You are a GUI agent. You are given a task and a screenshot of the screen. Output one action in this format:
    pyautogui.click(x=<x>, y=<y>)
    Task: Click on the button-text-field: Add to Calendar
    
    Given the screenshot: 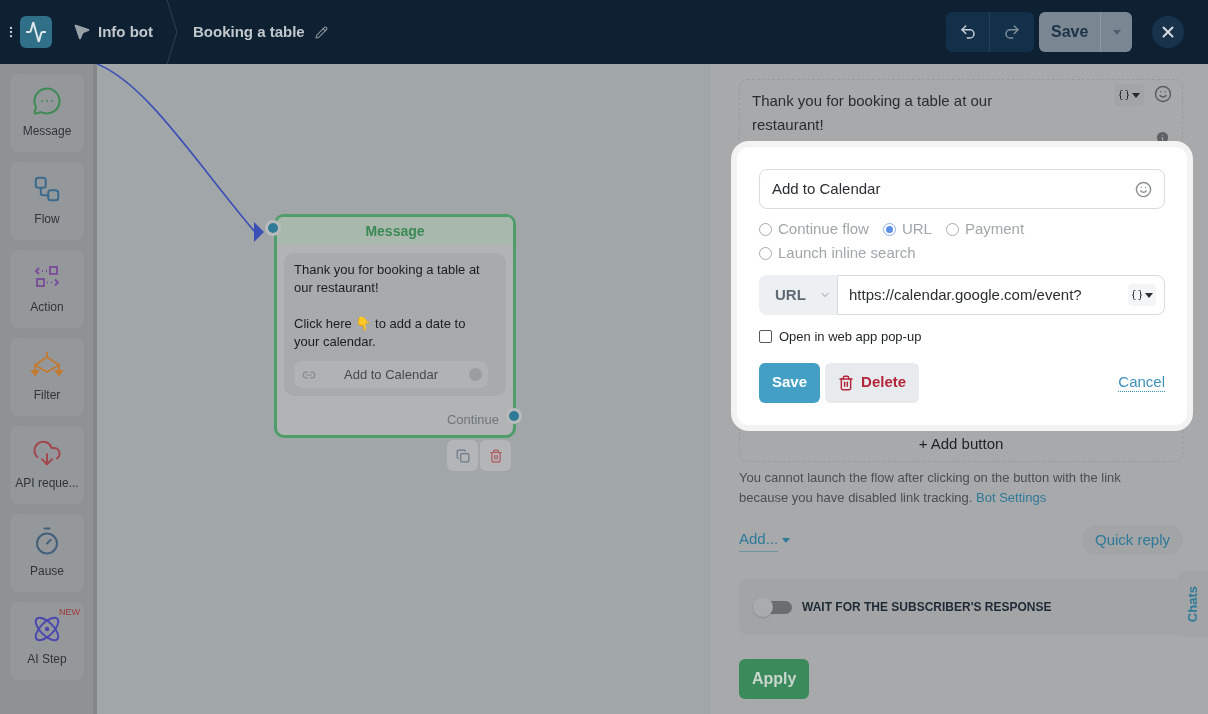 What is the action you would take?
    pyautogui.click(x=962, y=189)
    